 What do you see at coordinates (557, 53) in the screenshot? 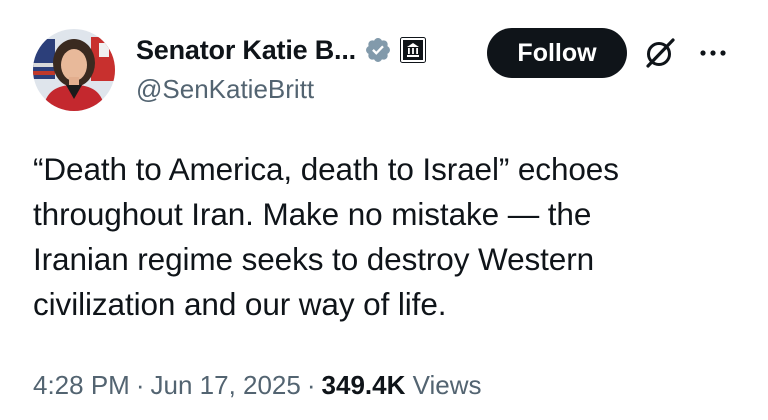
I see `follow-button: Follow` at bounding box center [557, 53].